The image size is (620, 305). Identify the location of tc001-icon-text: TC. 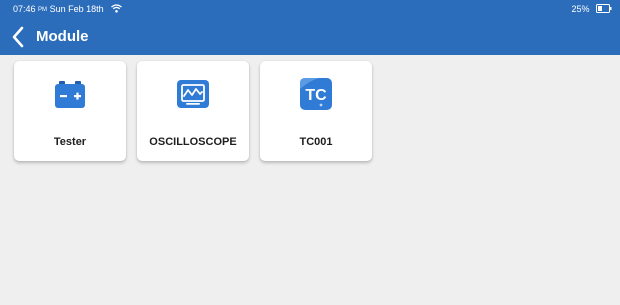
(316, 95).